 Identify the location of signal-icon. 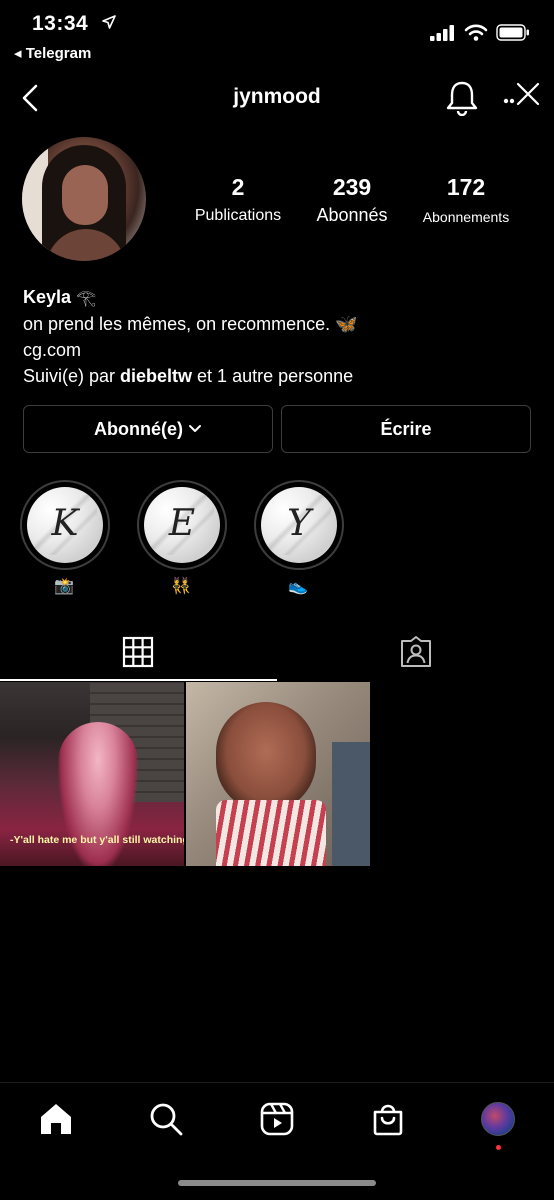
(442, 32).